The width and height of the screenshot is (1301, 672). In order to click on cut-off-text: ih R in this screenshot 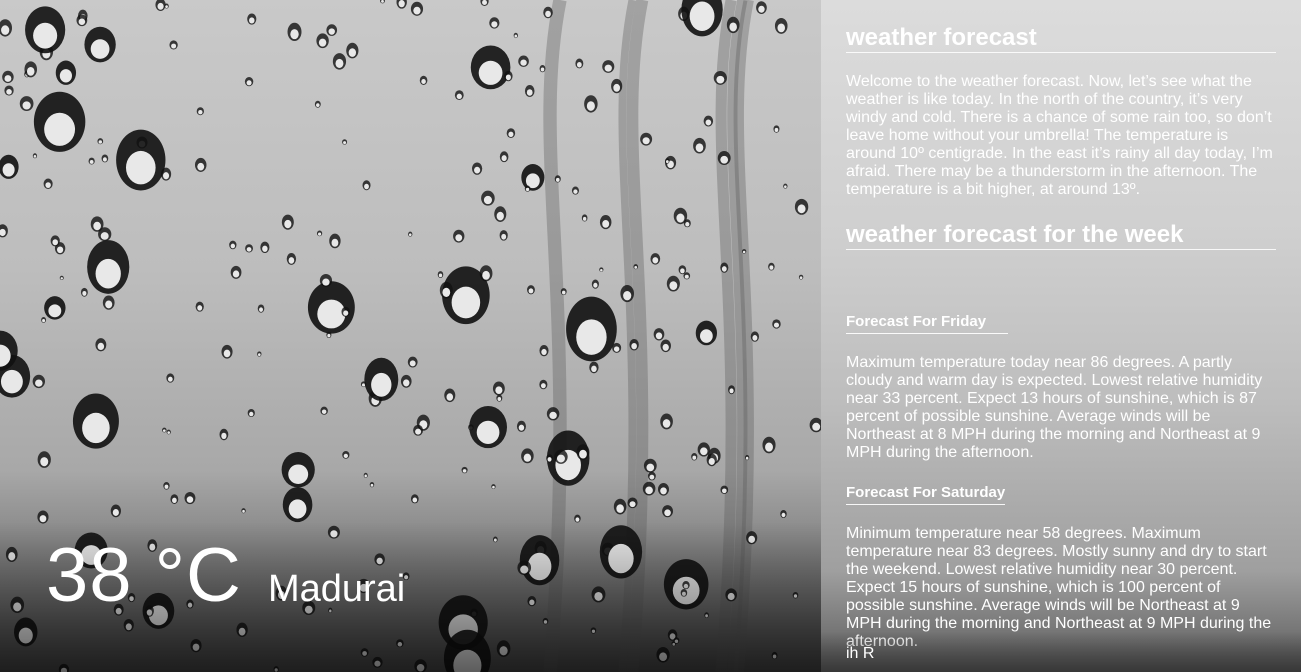, I will do `click(860, 653)`.